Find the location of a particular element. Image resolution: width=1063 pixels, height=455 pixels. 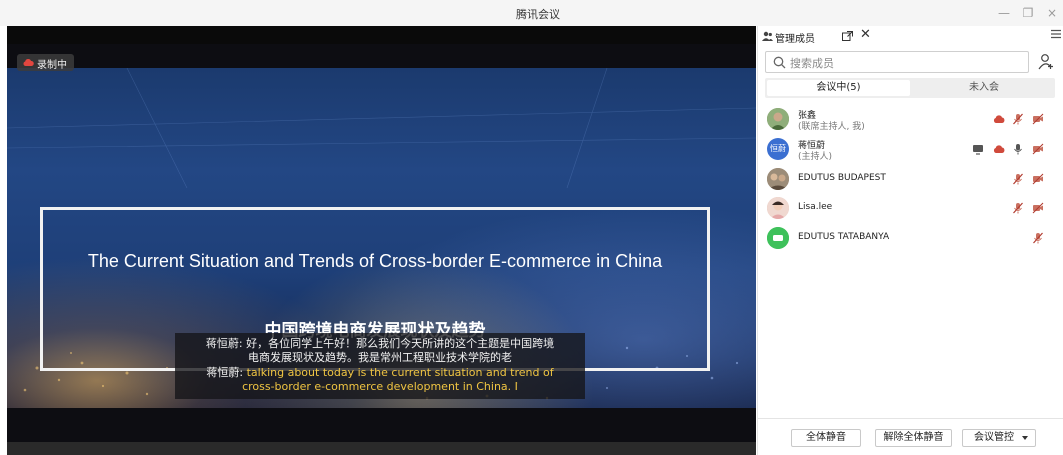

screen-share-icon is located at coordinates (978, 150).